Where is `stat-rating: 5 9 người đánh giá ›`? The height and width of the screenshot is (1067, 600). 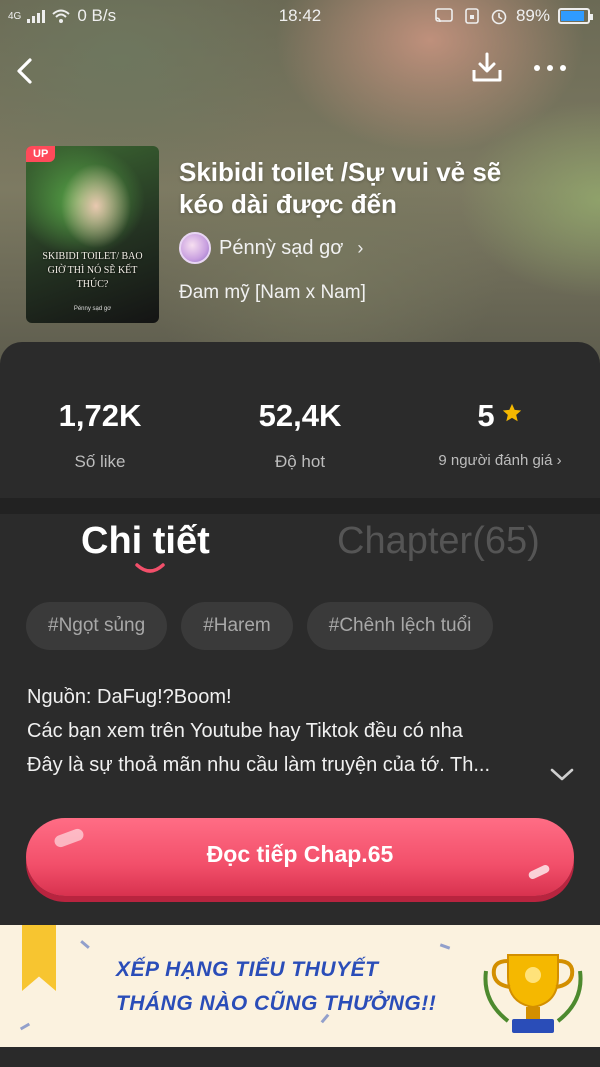 stat-rating: 5 9 người đánh giá › is located at coordinates (500, 433).